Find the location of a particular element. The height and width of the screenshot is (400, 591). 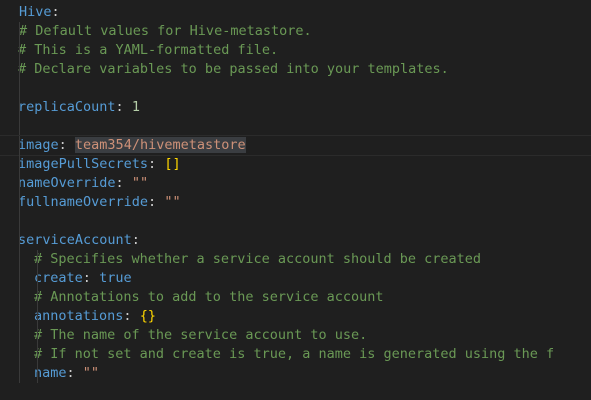

yaml-value-selected: team354/hivemetastore is located at coordinates (160, 145).